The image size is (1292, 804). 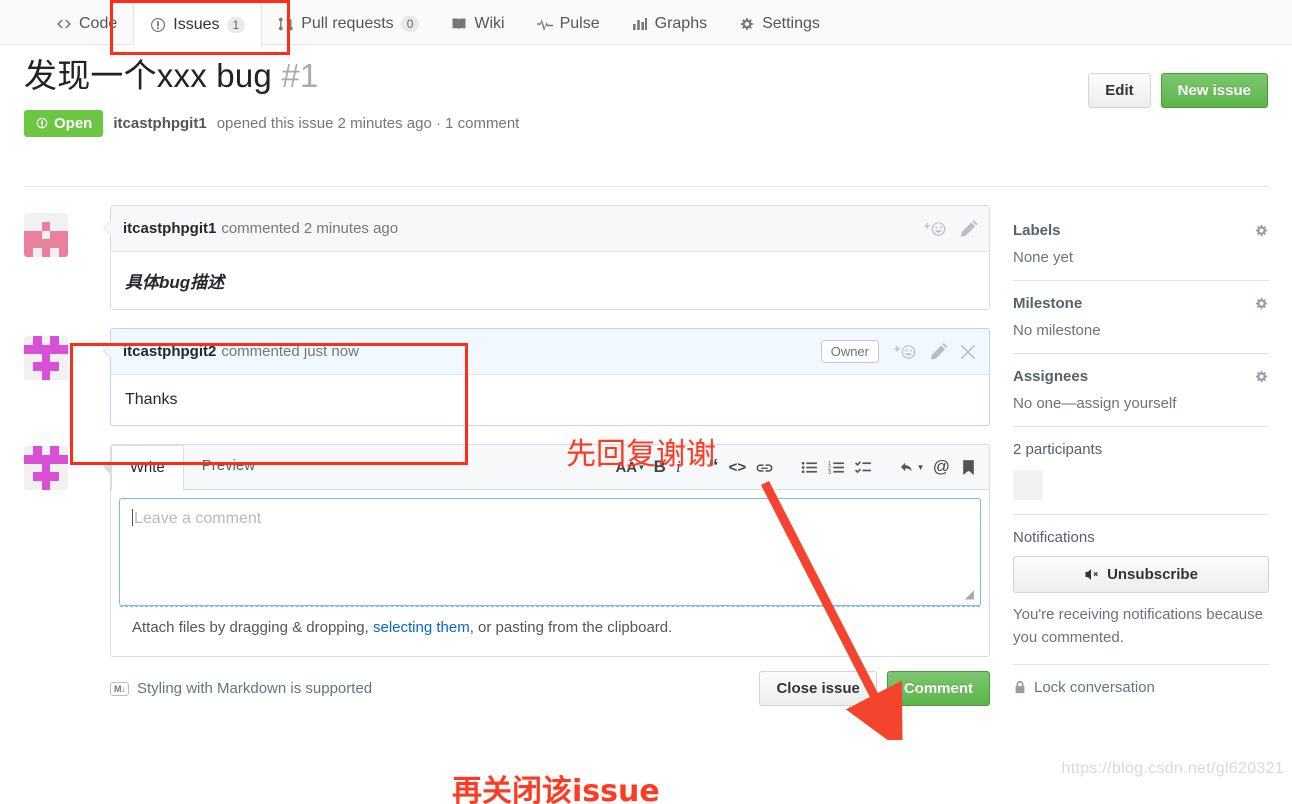 I want to click on mute-icon, so click(x=1091, y=574).